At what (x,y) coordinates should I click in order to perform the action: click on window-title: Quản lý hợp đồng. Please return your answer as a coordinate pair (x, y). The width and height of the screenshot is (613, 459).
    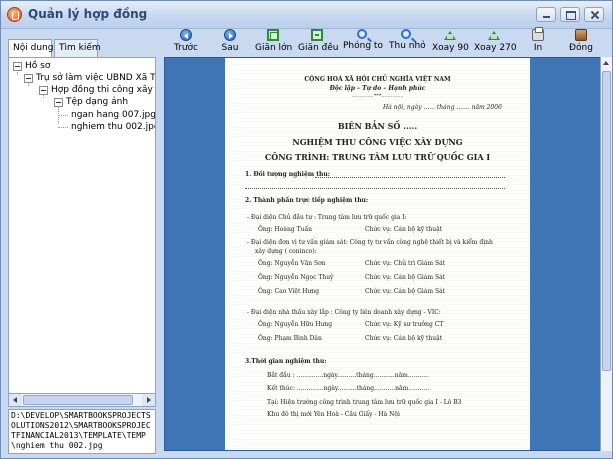
    Looking at the image, I should click on (88, 14).